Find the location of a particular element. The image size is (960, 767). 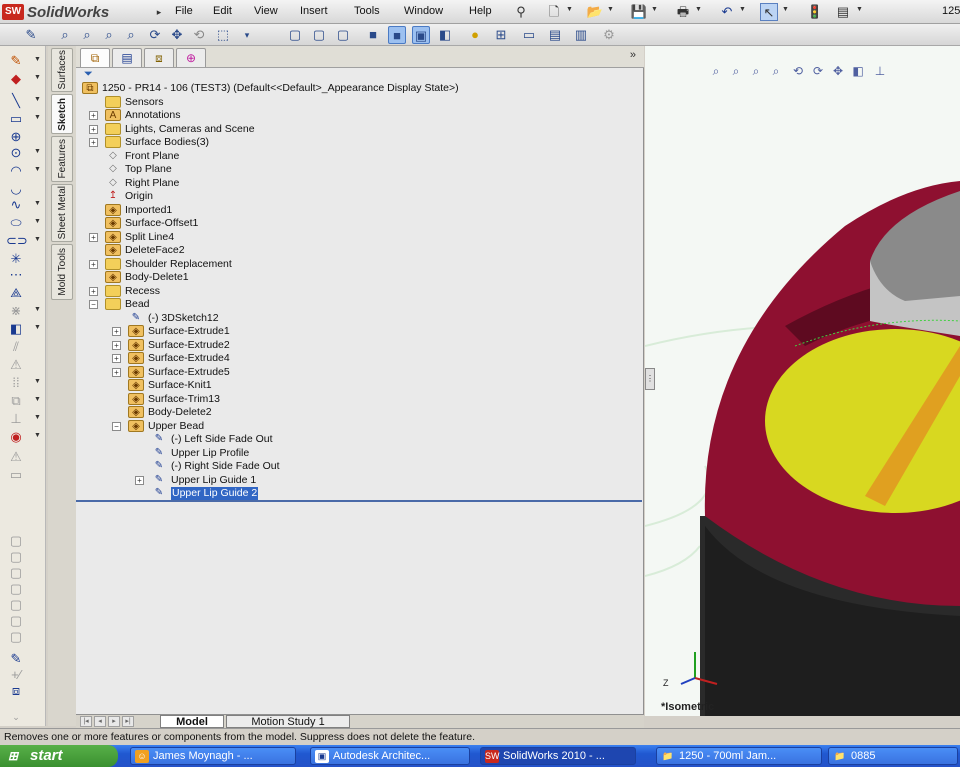

tab-mold-tools: Mold Tools is located at coordinates (62, 272).